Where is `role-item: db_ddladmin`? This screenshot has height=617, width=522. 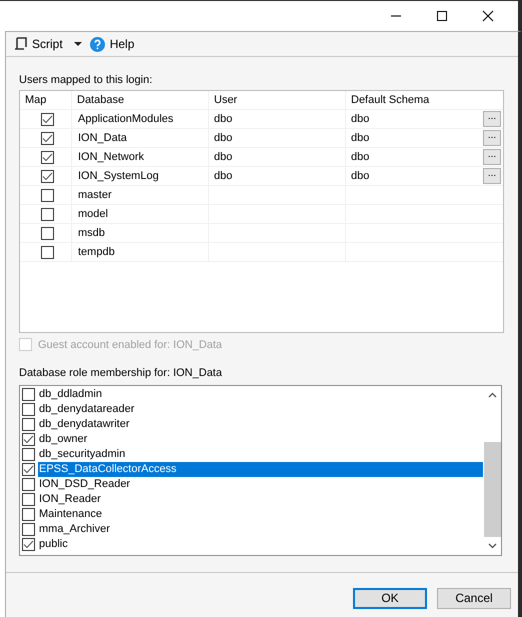
role-item: db_ddladmin is located at coordinates (260, 394).